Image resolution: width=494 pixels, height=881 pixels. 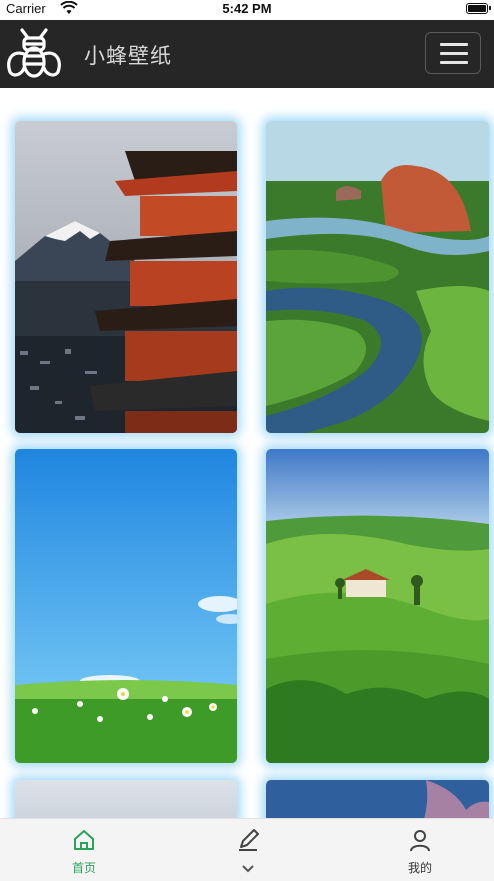 I want to click on user-icon, so click(x=420, y=841).